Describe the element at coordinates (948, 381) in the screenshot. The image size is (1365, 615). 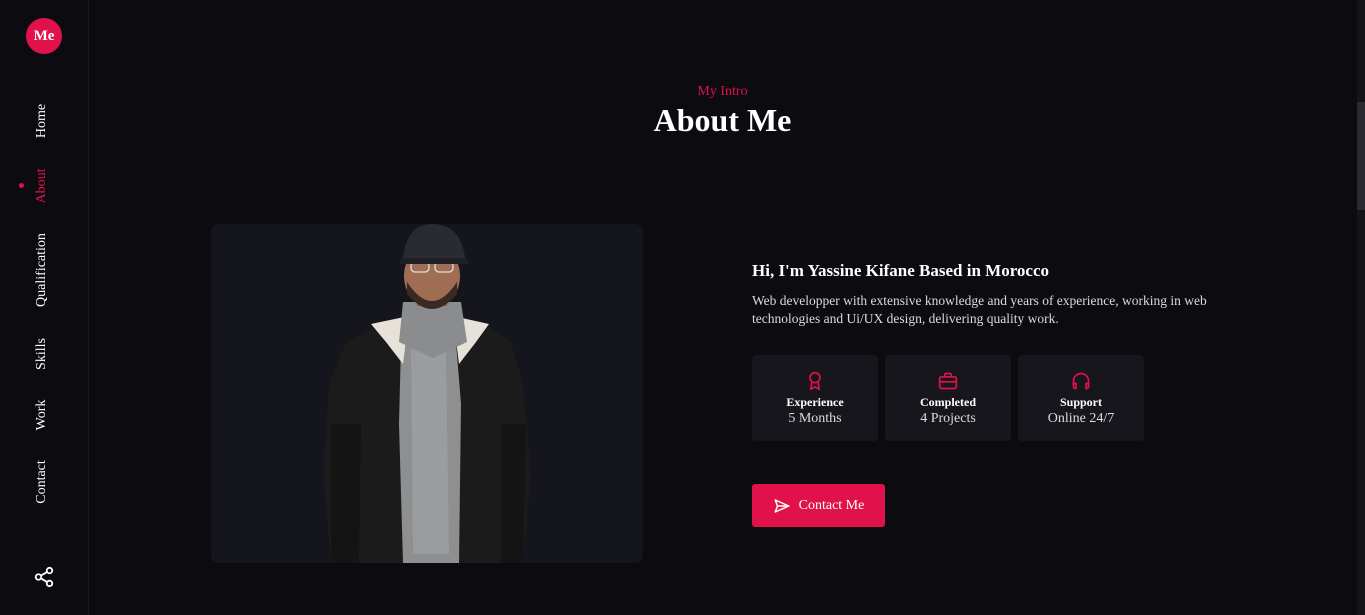
I see `briefcase-icon` at that location.